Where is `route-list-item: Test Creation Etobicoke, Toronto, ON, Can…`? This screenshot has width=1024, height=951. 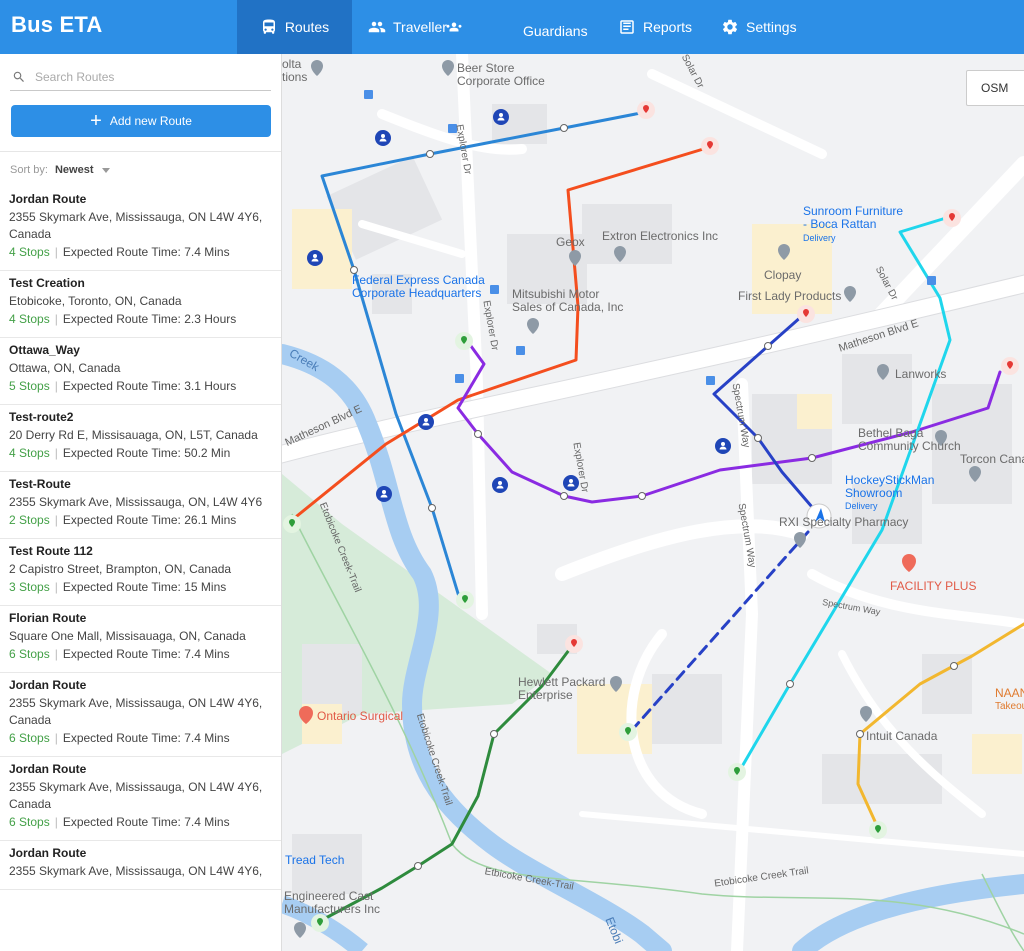 route-list-item: Test Creation Etobicoke, Toronto, ON, Can… is located at coordinates (140, 304).